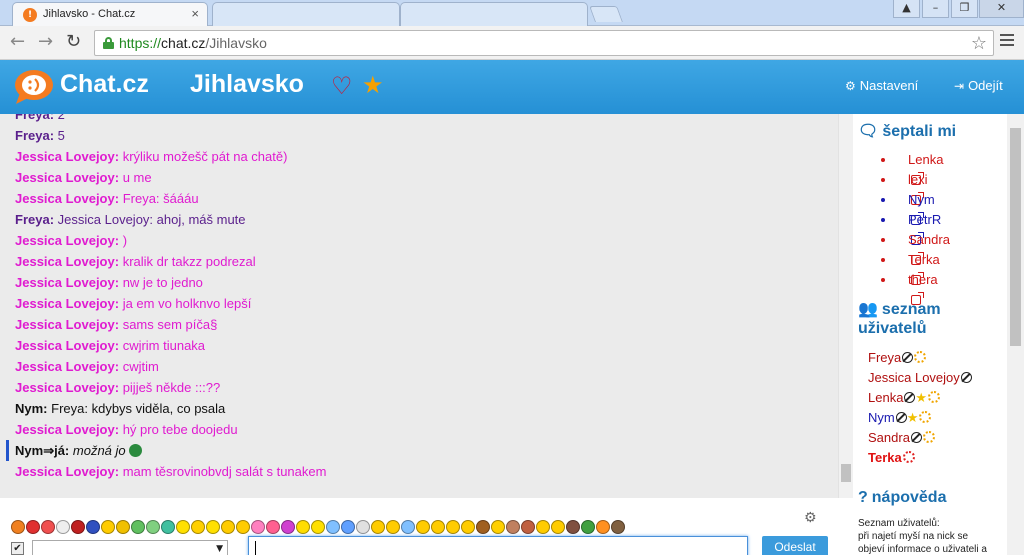 The width and height of the screenshot is (1024, 555). Describe the element at coordinates (31, 408) in the screenshot. I see `message-nick: Nym:` at that location.